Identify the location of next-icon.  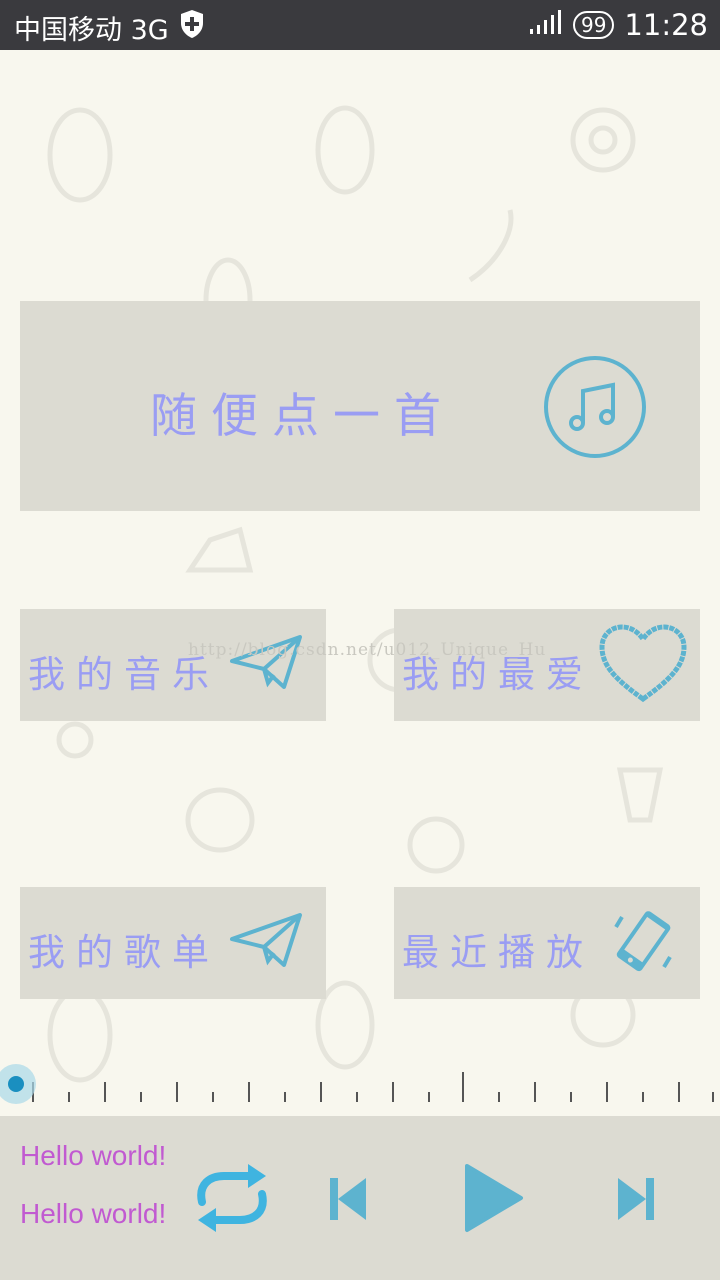
(636, 1201).